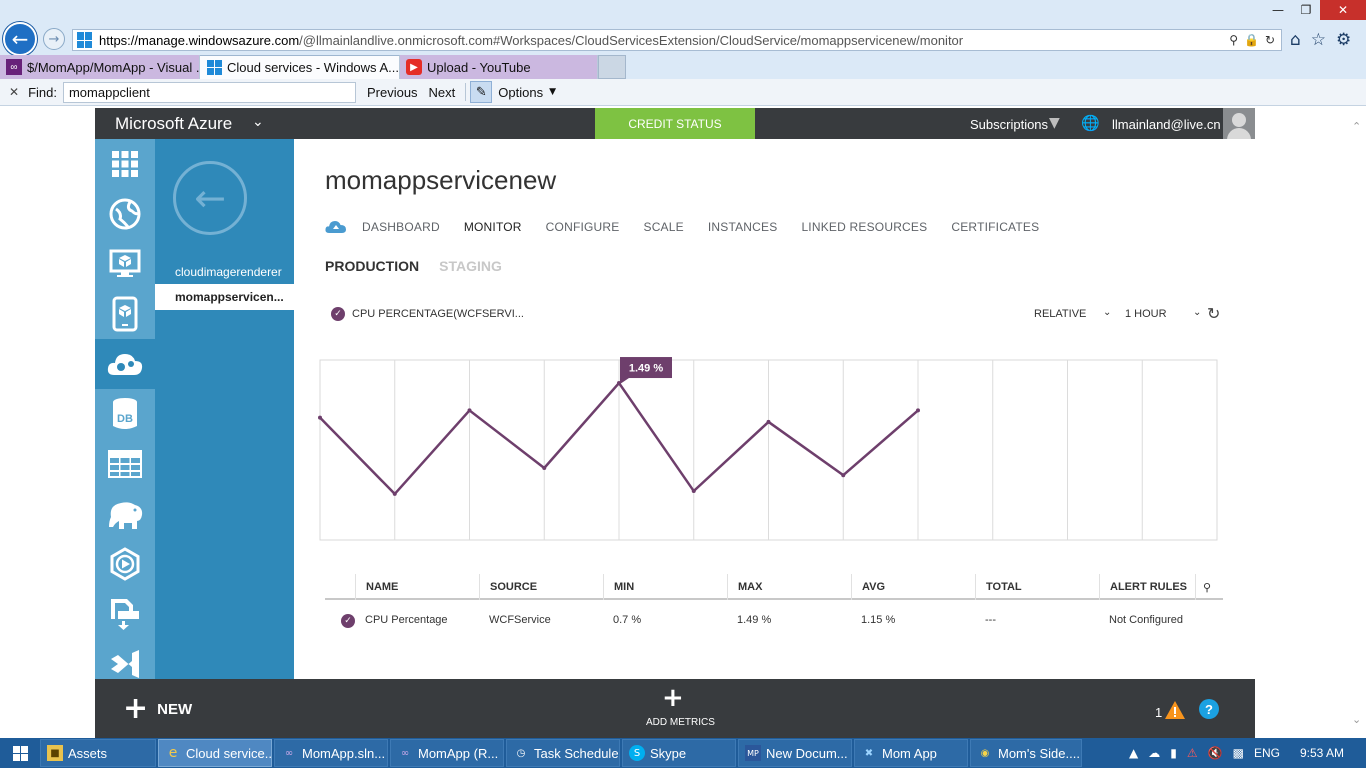 This screenshot has height=768, width=1366. What do you see at coordinates (125, 614) in the screenshot?
I see `service-bus-icon` at bounding box center [125, 614].